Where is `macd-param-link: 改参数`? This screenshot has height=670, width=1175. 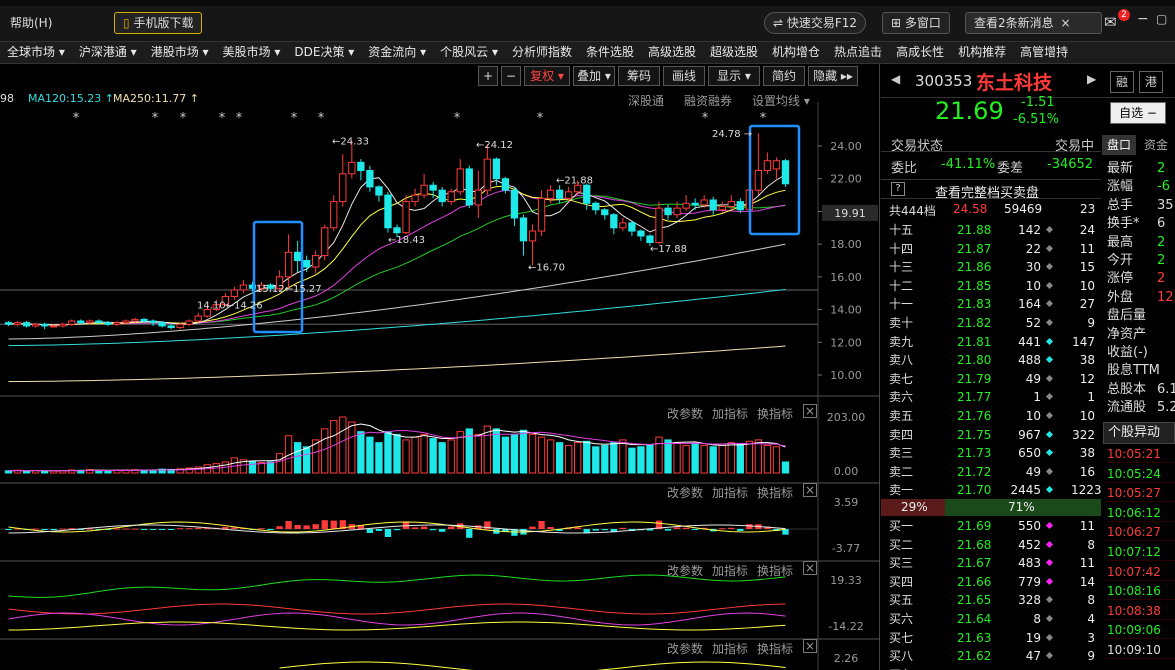 macd-param-link: 改参数 is located at coordinates (685, 492).